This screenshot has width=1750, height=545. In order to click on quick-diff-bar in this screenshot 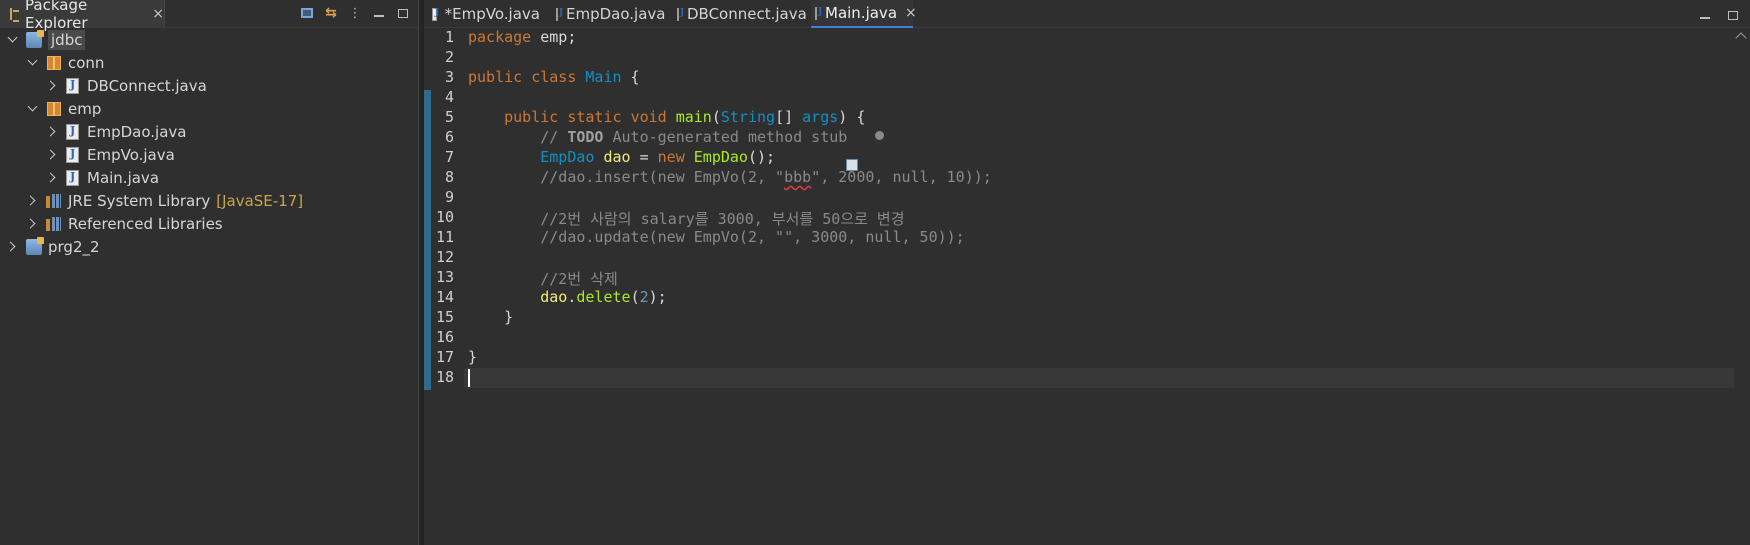, I will do `click(427, 240)`.